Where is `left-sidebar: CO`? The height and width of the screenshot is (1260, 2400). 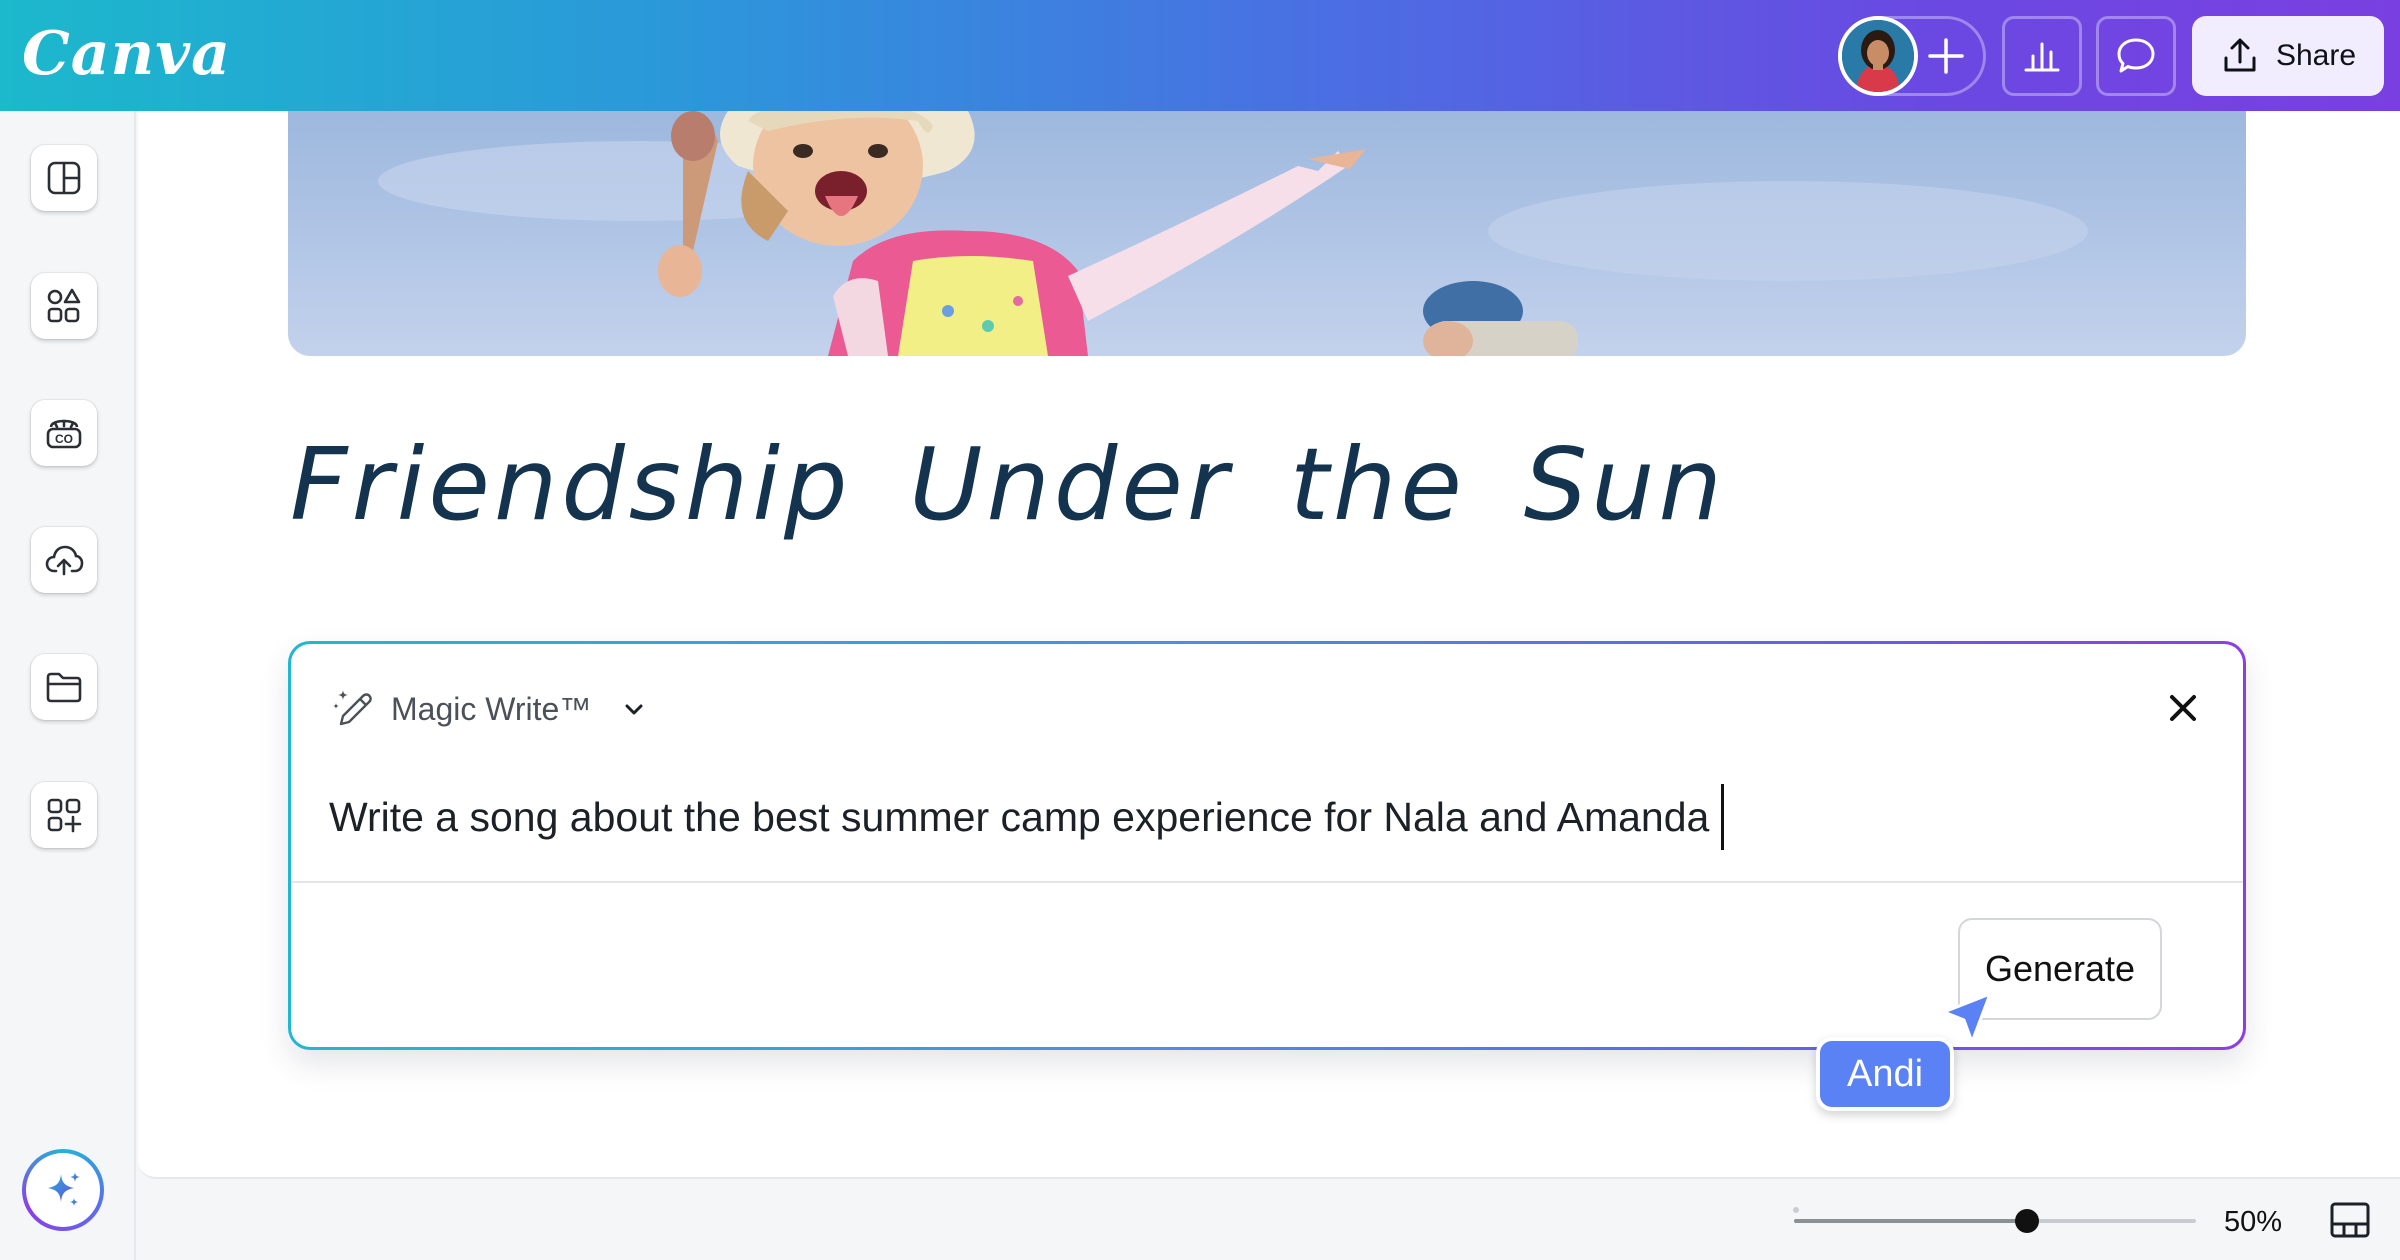
left-sidebar: CO is located at coordinates (68, 685).